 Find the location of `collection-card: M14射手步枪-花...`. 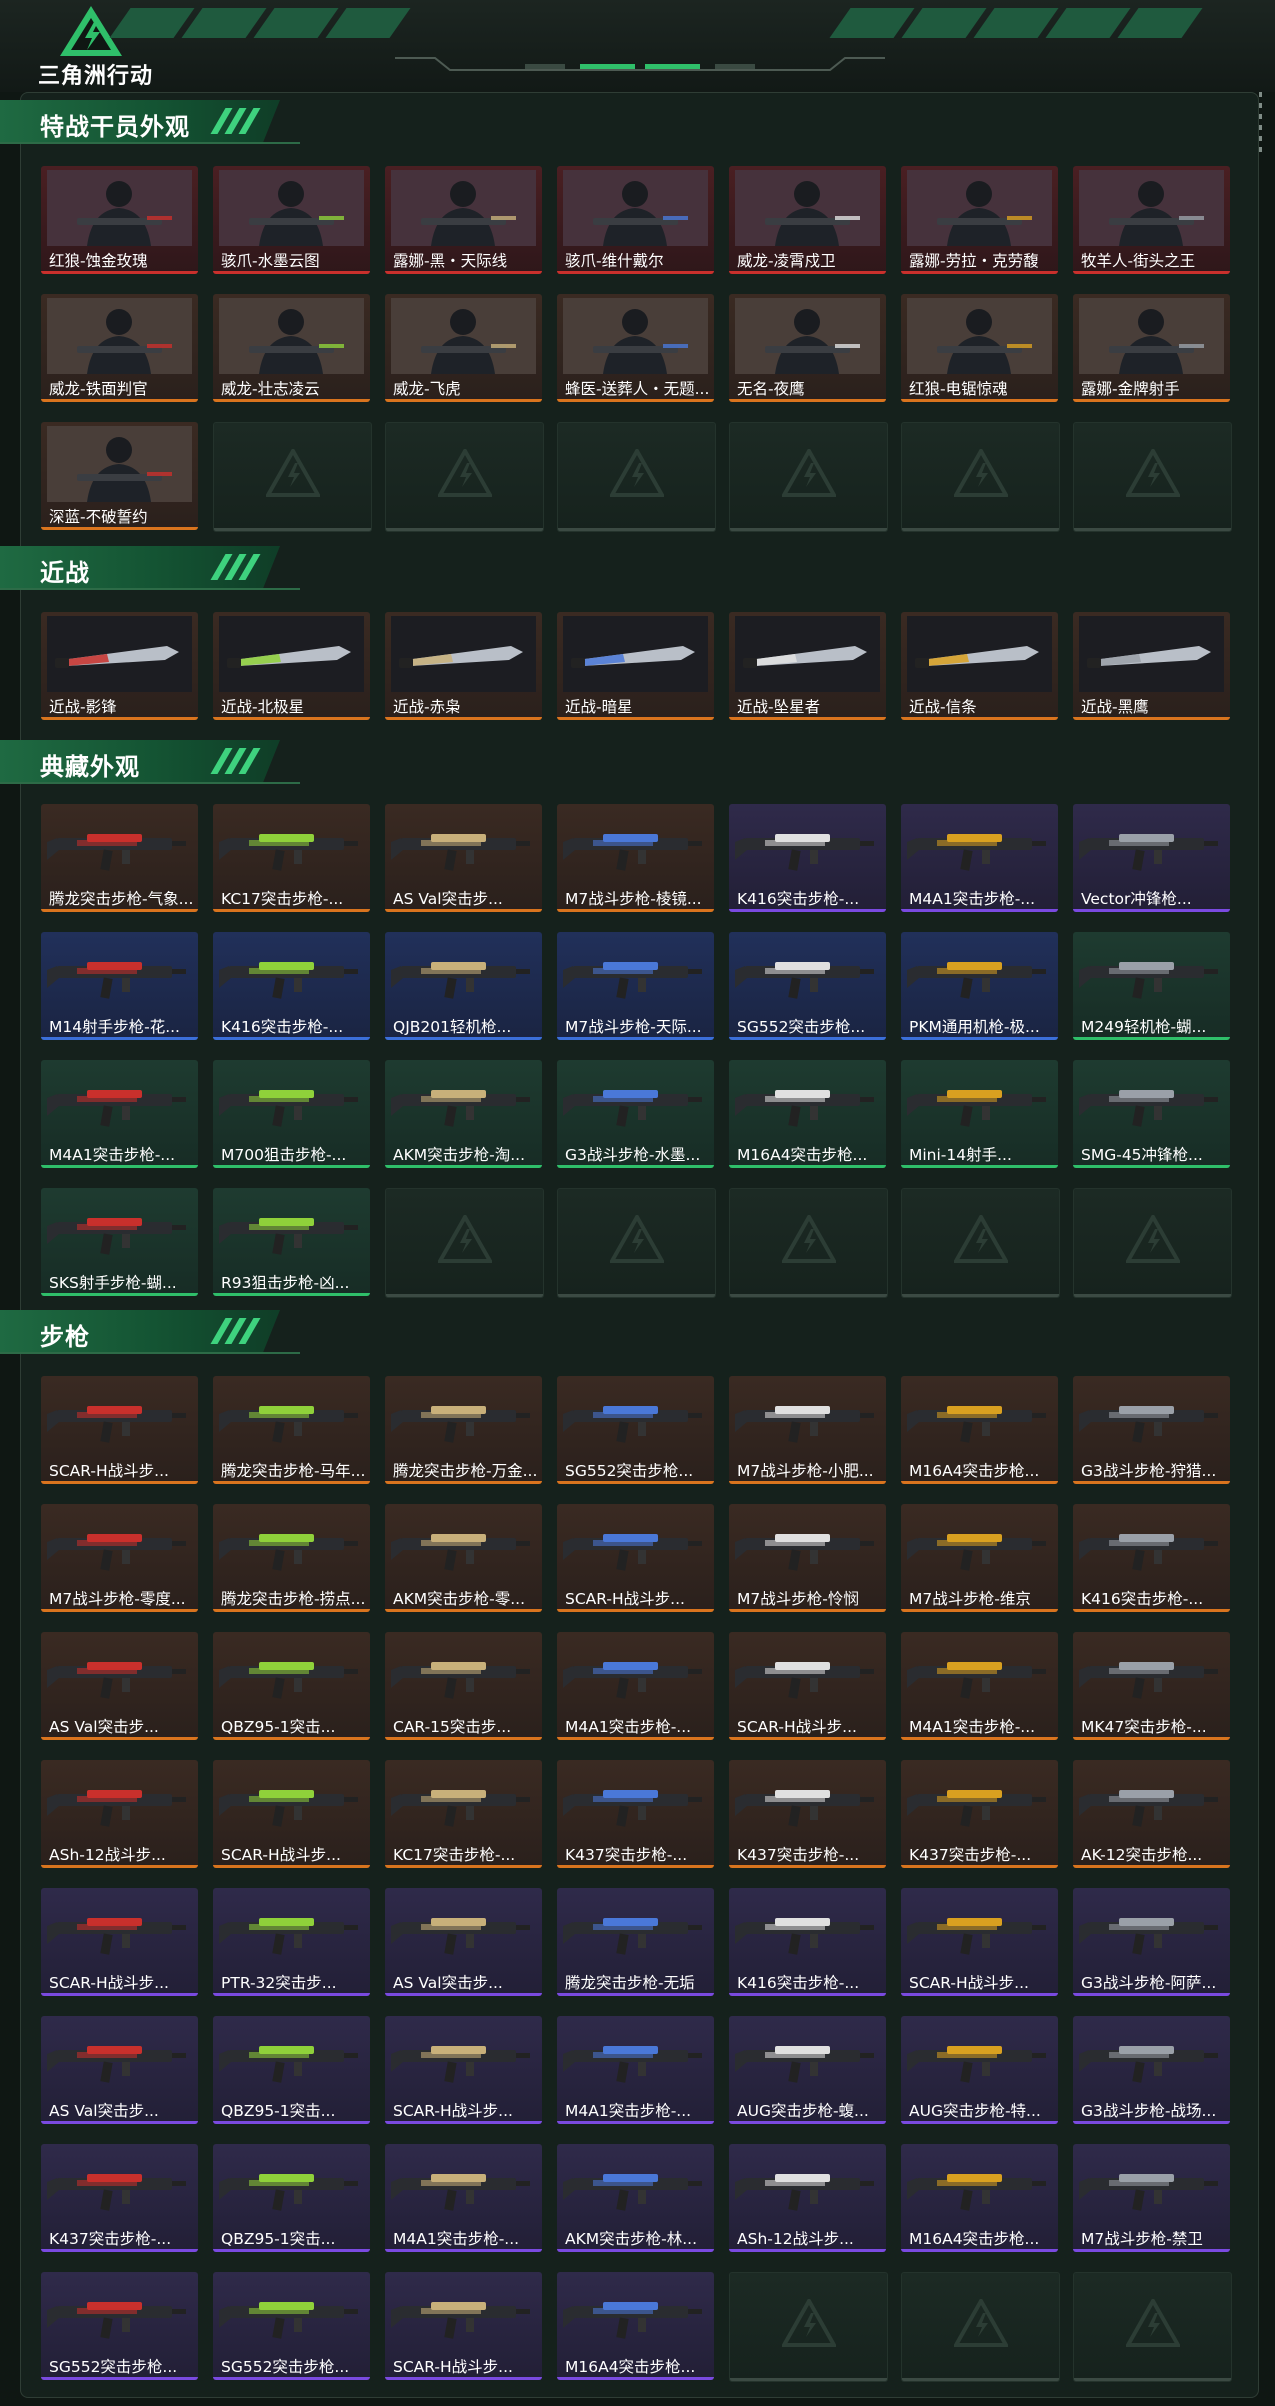

collection-card: M14射手步枪-花... is located at coordinates (119, 986).